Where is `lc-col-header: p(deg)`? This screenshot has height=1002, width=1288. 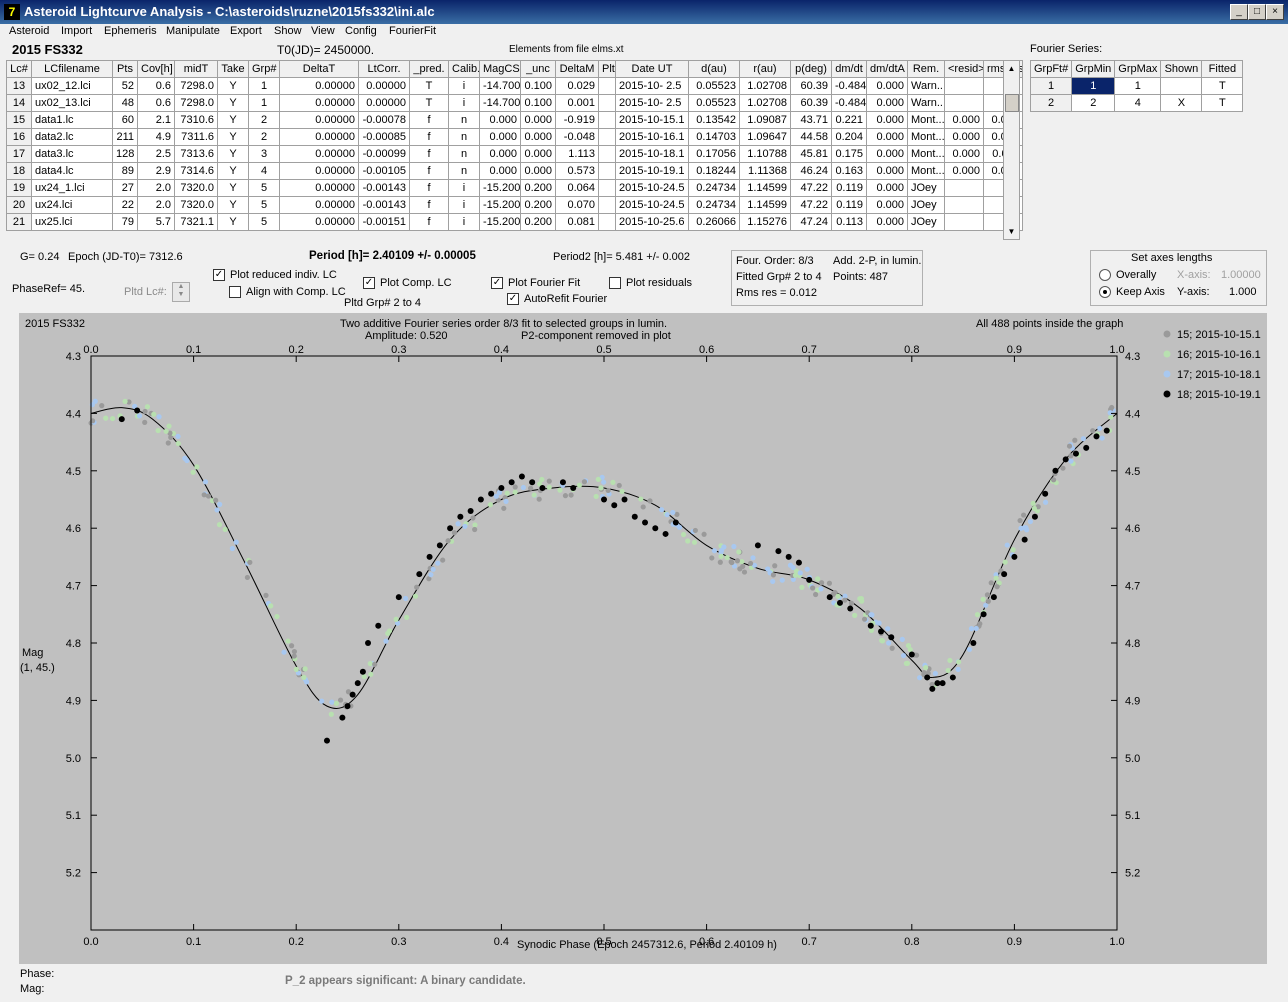 lc-col-header: p(deg) is located at coordinates (811, 69).